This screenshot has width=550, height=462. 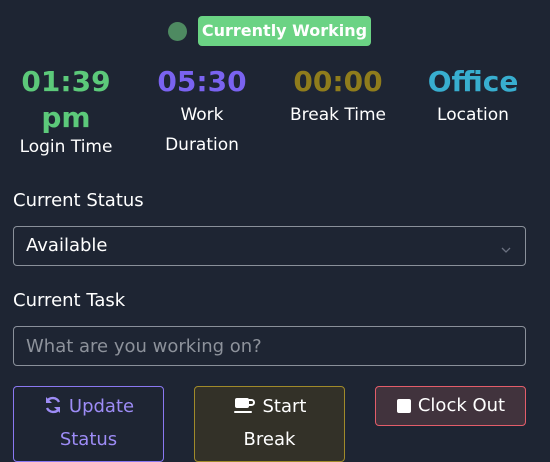 I want to click on stat-work-duration: 05:30 Work Duration, so click(x=202, y=112).